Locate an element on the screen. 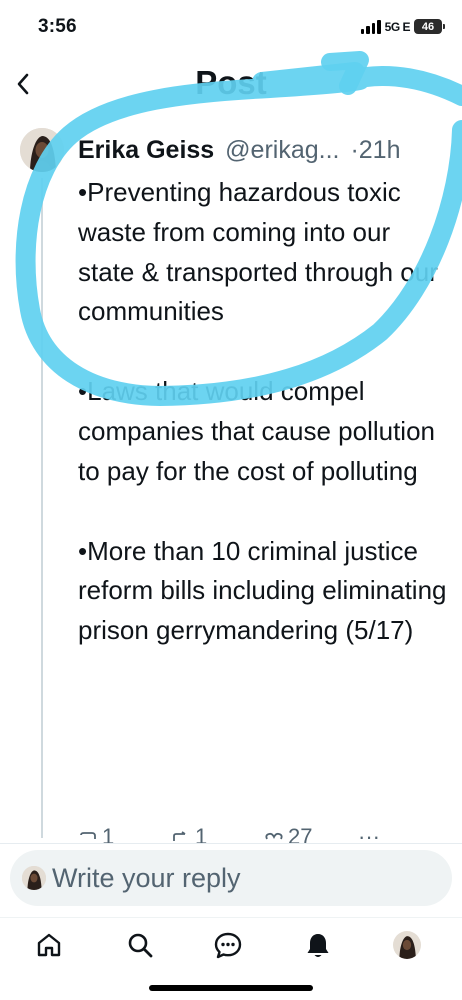 The height and width of the screenshot is (1000, 462). reply-button: 1 is located at coordinates (96, 833).